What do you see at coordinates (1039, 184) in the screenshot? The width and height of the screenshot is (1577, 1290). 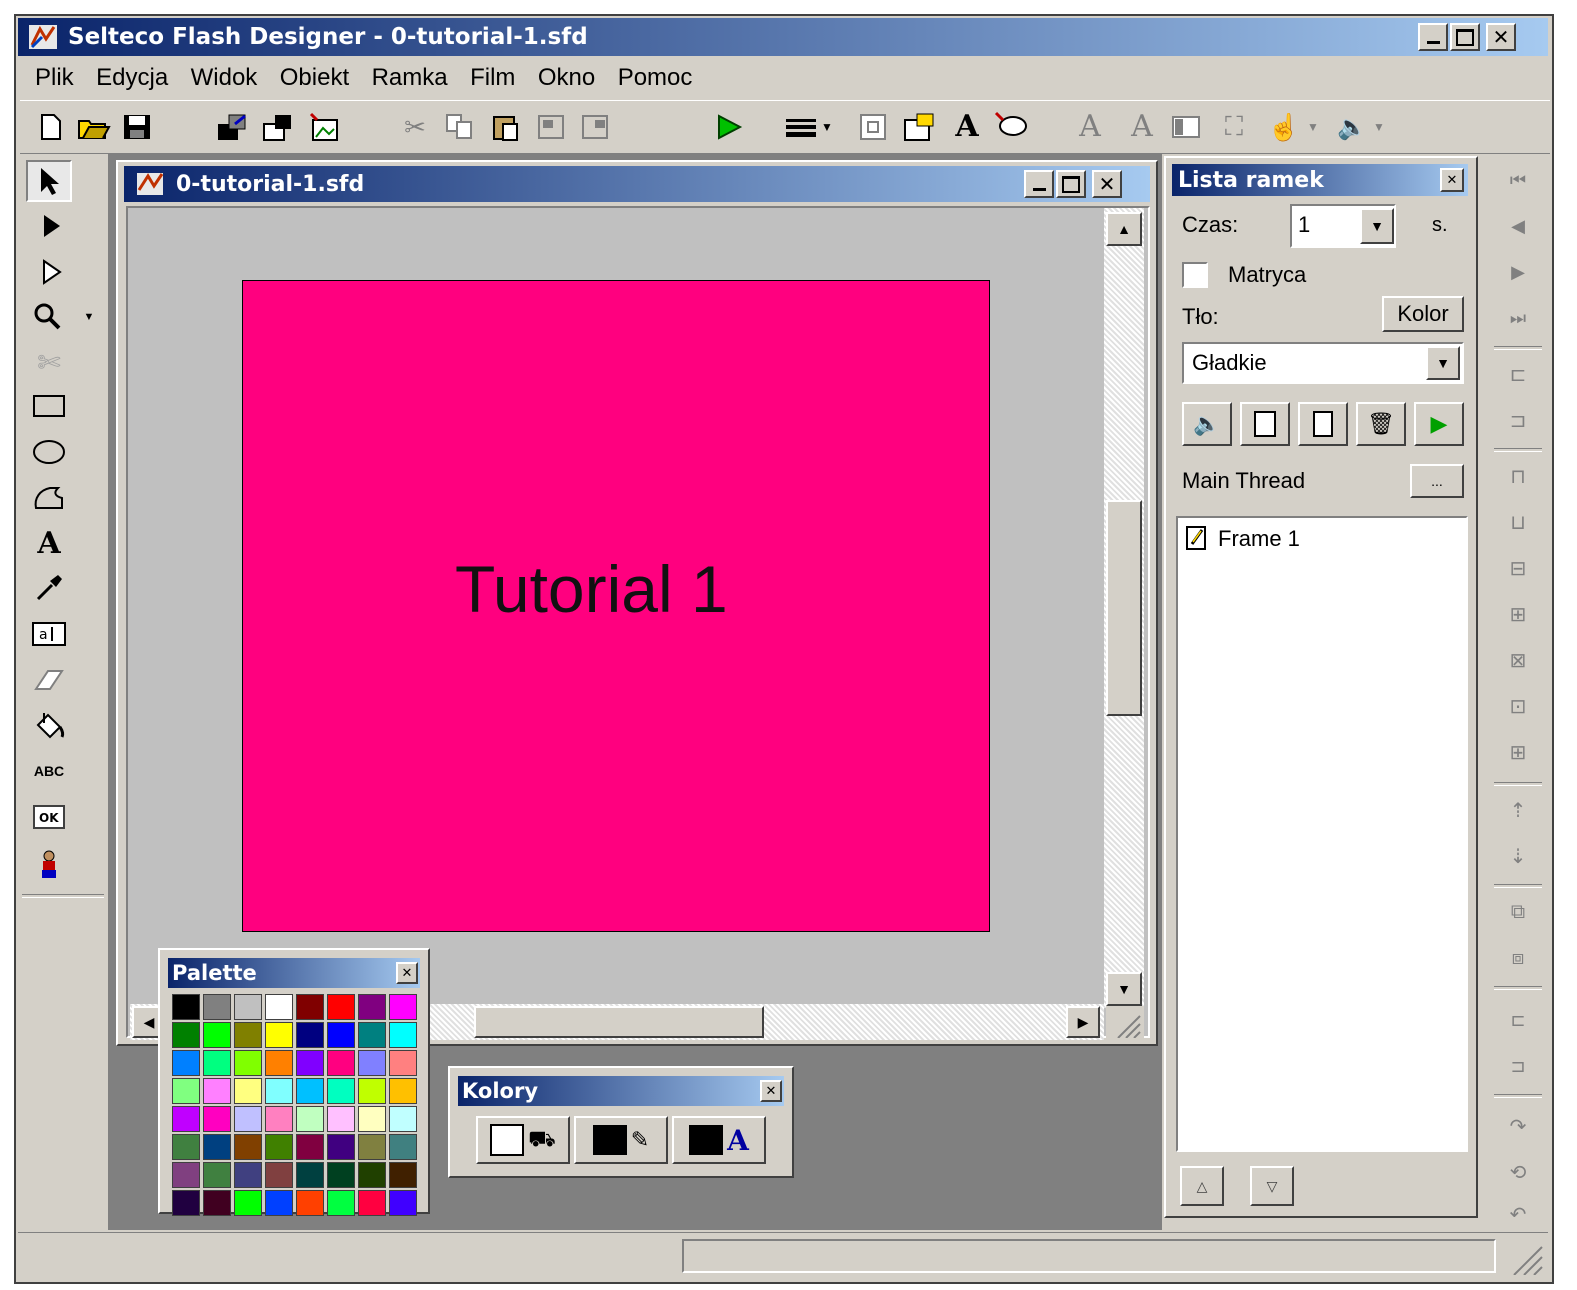 I see `doc-minimize-button` at bounding box center [1039, 184].